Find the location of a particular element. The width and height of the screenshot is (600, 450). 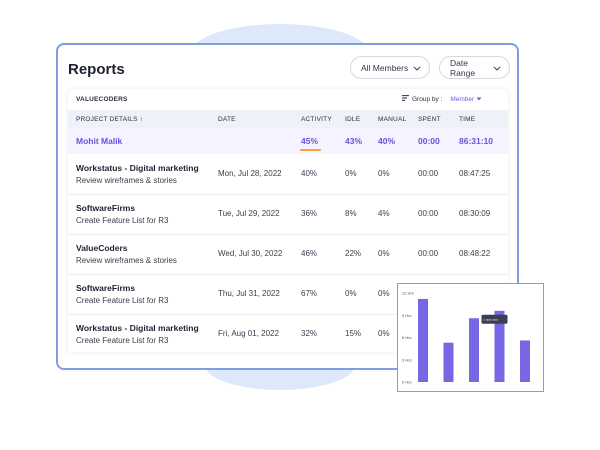

members-dropdown-label: All Members is located at coordinates (385, 67).